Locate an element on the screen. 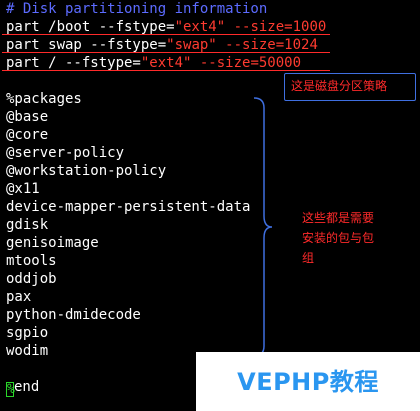 The height and width of the screenshot is (411, 420). package-item: @x11 is located at coordinates (23, 189).